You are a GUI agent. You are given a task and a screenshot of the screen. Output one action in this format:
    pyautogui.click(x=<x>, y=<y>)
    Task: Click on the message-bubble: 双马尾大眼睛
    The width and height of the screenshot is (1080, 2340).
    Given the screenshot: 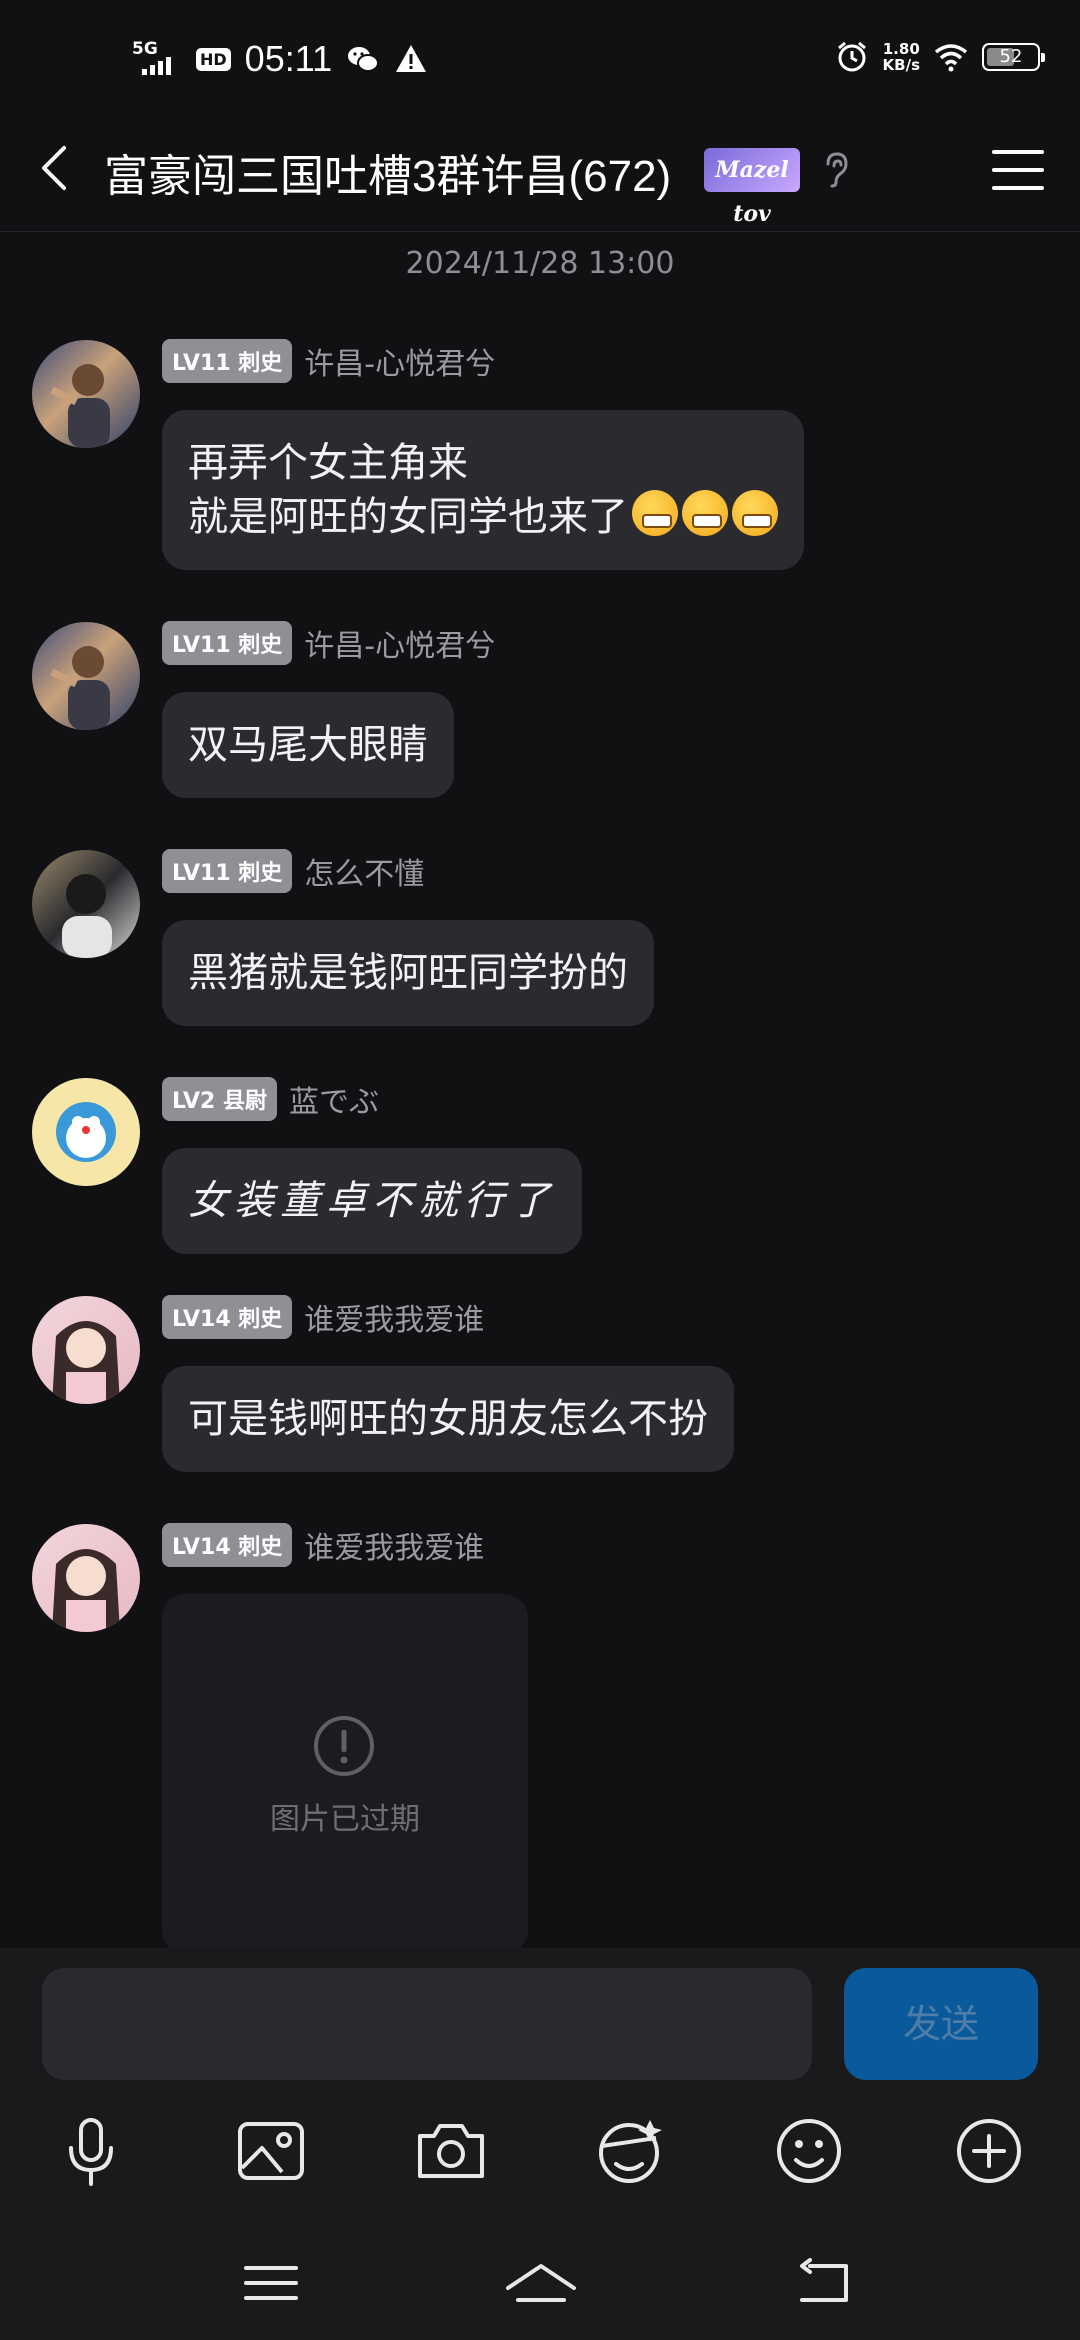 What is the action you would take?
    pyautogui.click(x=308, y=745)
    